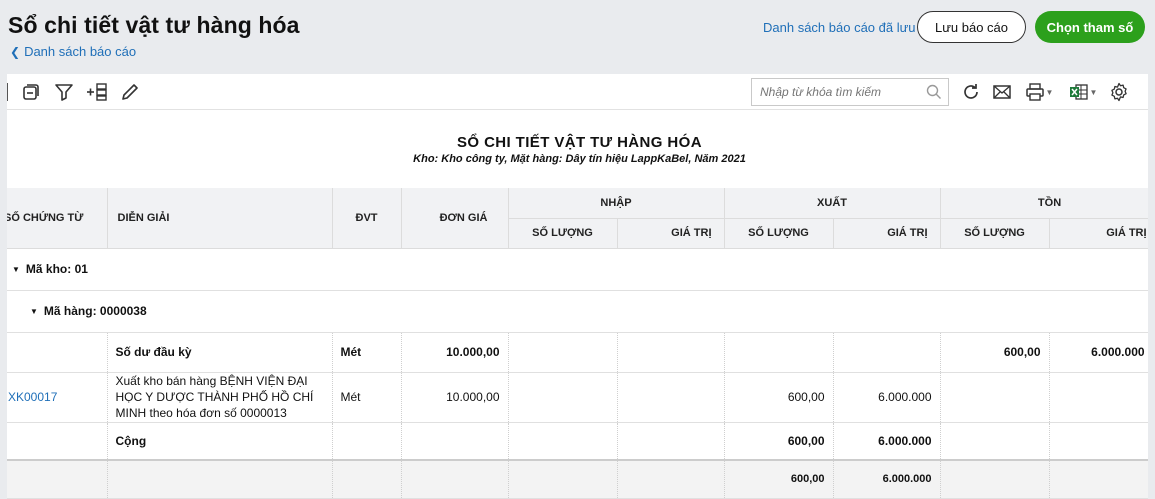 This screenshot has height=499, width=1155. What do you see at coordinates (7, 92) in the screenshot?
I see `toolbar-divider` at bounding box center [7, 92].